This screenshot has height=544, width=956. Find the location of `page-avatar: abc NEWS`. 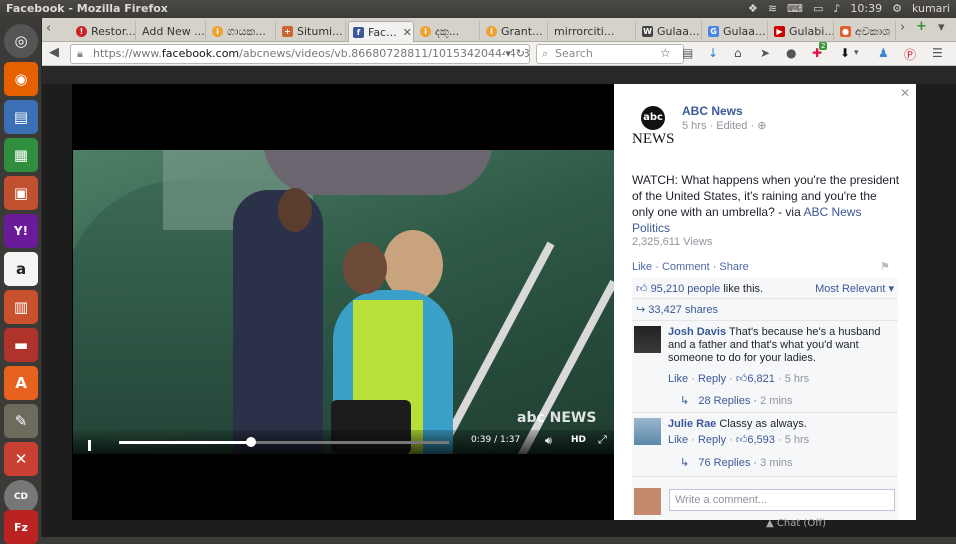

page-avatar: abc NEWS is located at coordinates (653, 127).